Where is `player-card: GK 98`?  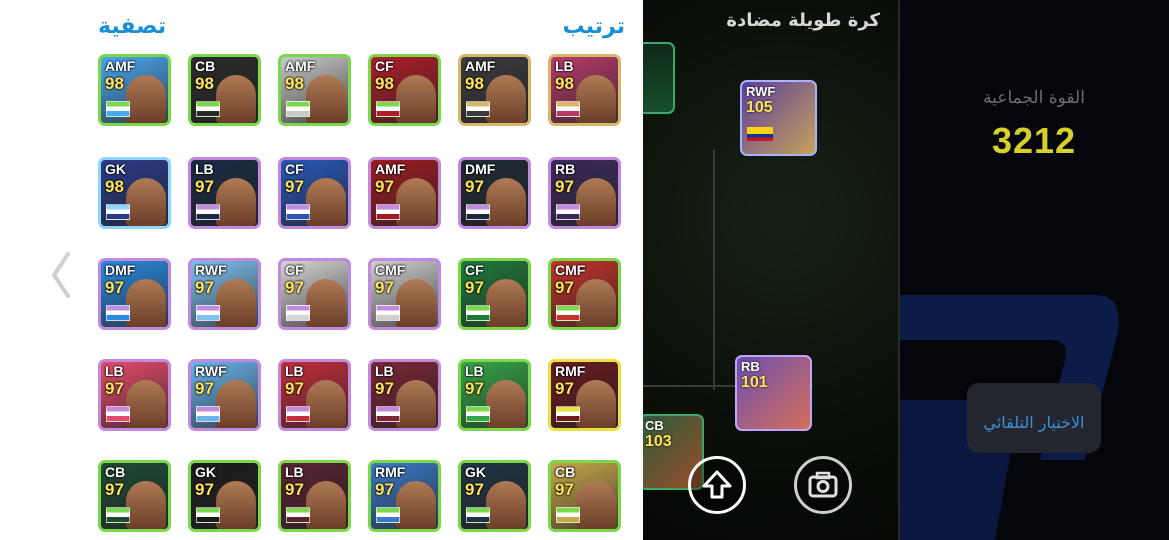
player-card: GK 98 is located at coordinates (134, 193).